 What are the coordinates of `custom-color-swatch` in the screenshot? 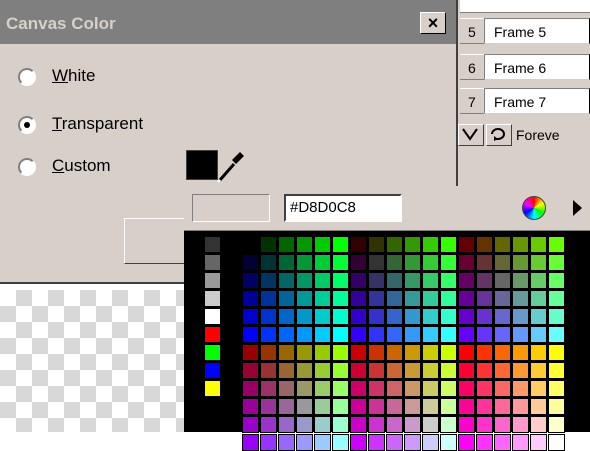 It's located at (202, 165).